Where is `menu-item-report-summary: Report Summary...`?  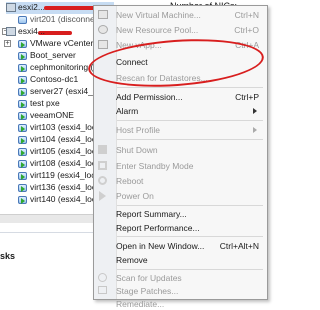
menu-item-report-summary: Report Summary... is located at coordinates (190, 214).